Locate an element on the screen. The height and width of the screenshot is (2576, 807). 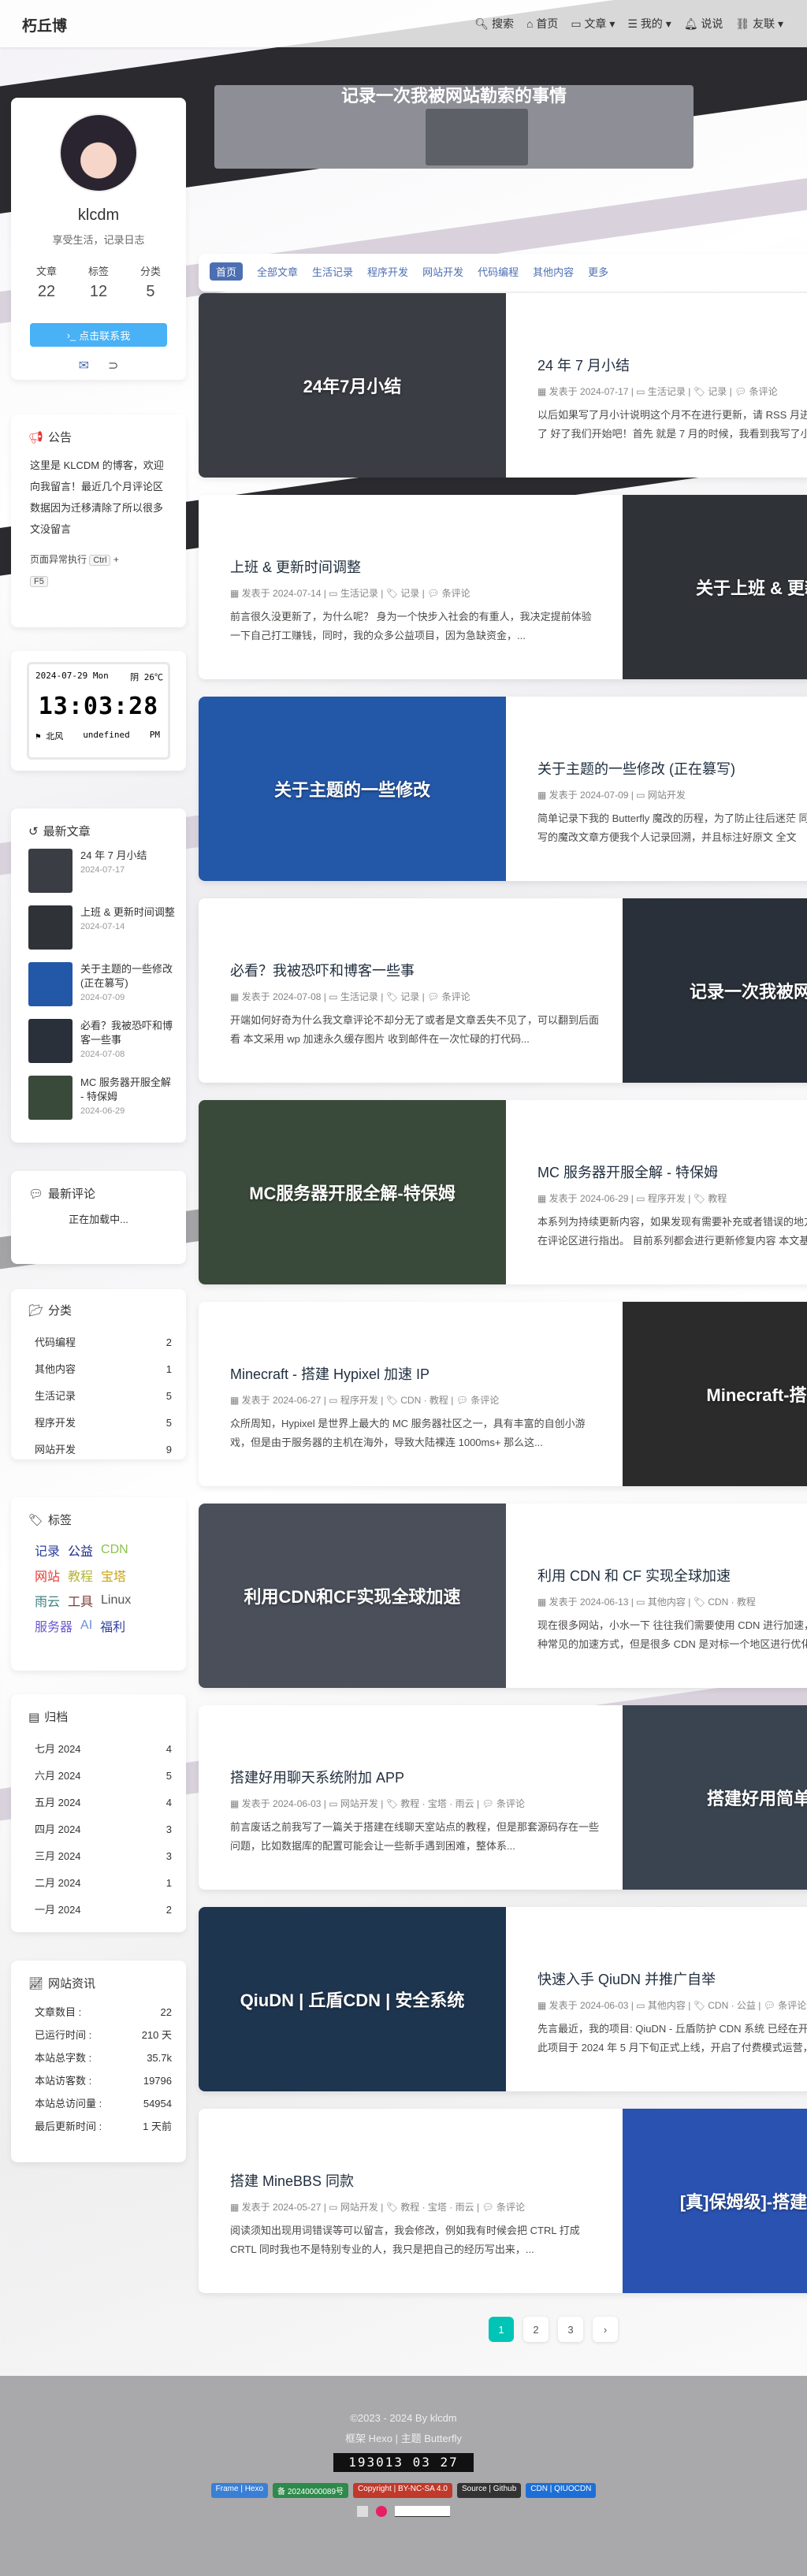
next-page-button: › is located at coordinates (605, 2329).